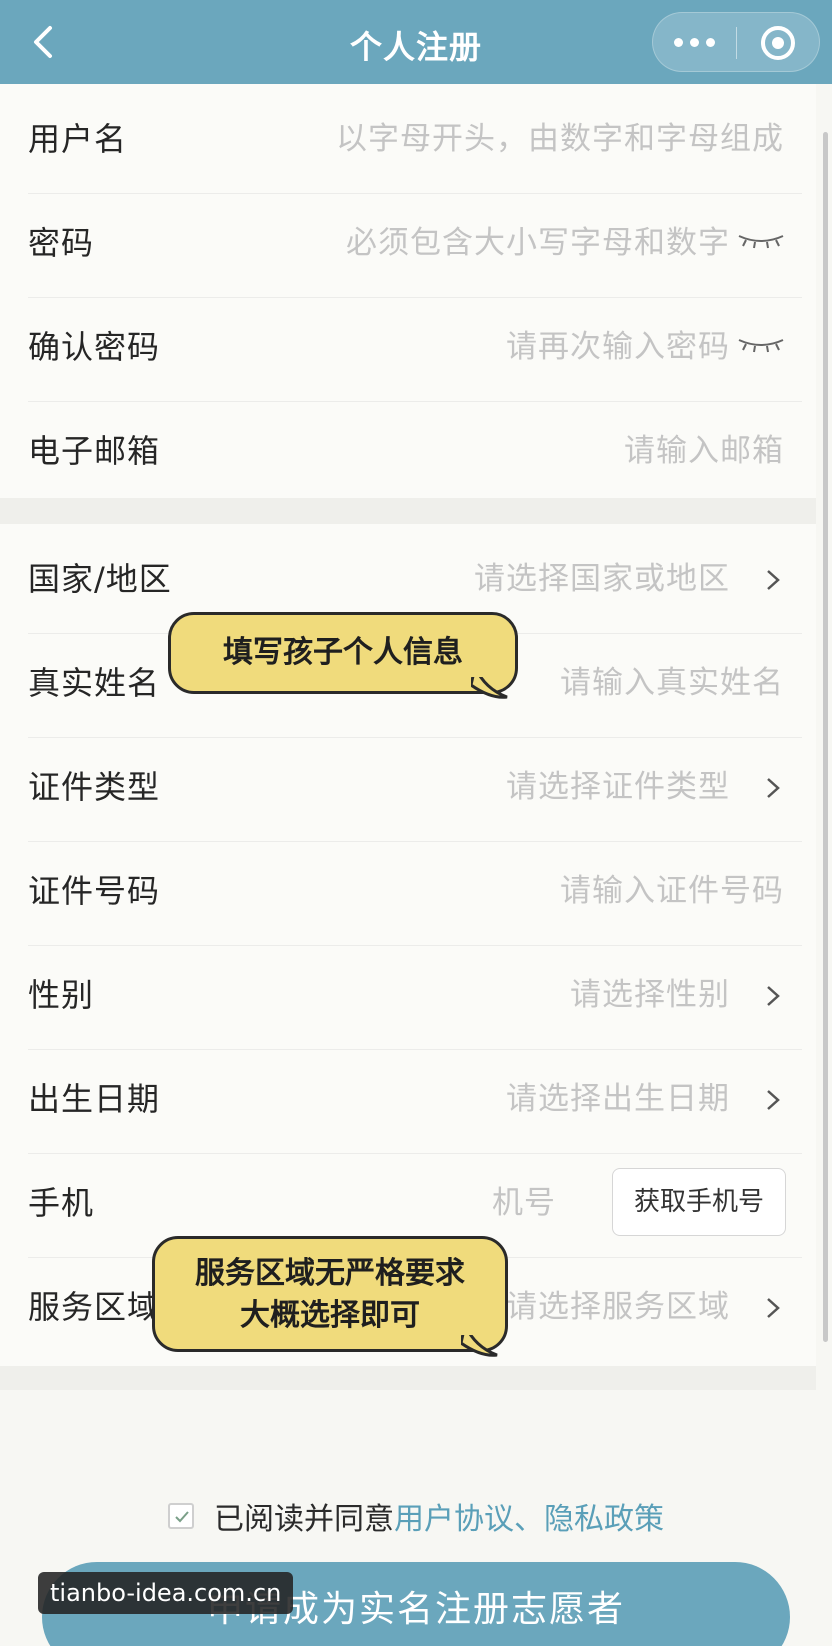 The image size is (832, 1646). I want to click on field-label: 密码, so click(61, 243).